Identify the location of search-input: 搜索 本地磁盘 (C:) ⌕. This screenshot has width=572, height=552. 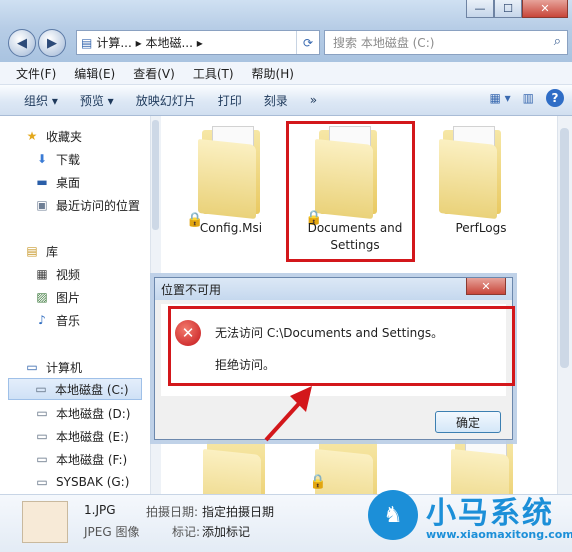
(446, 42).